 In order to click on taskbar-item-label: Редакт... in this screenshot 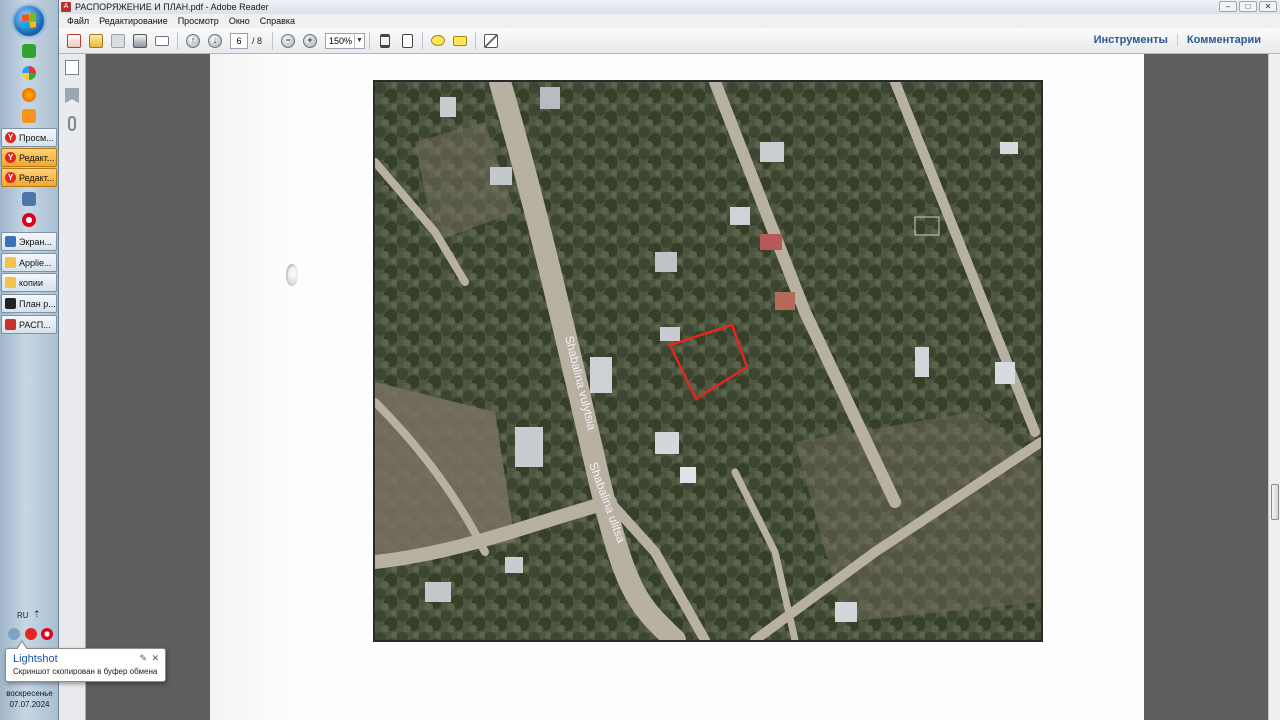, I will do `click(37, 157)`.